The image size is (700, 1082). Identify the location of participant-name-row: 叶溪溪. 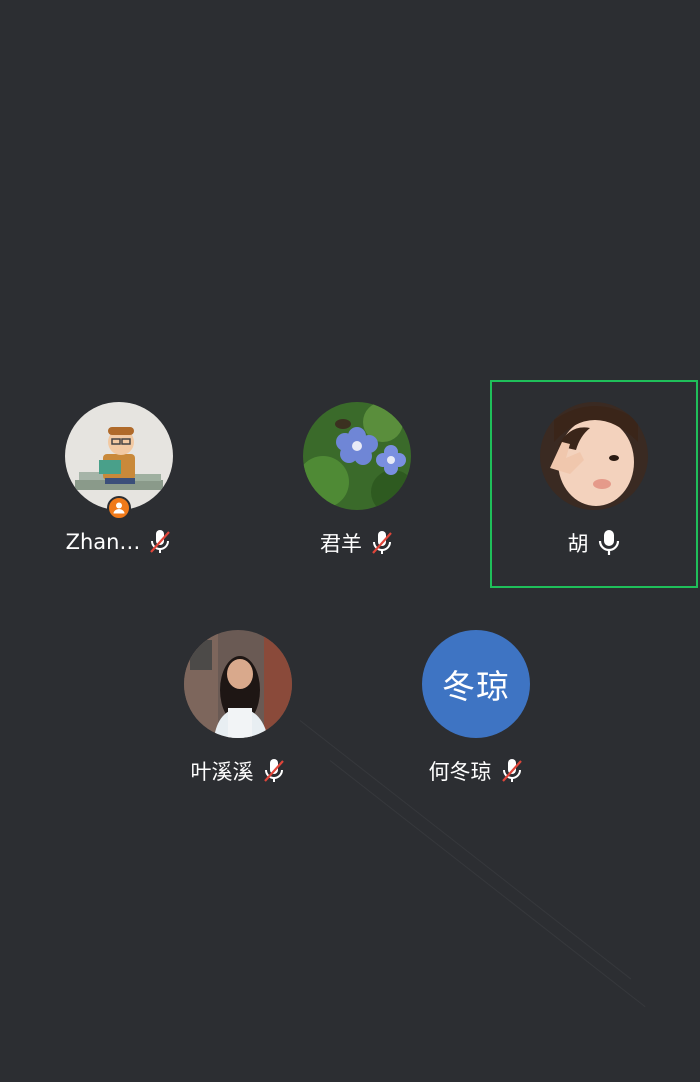
(238, 771).